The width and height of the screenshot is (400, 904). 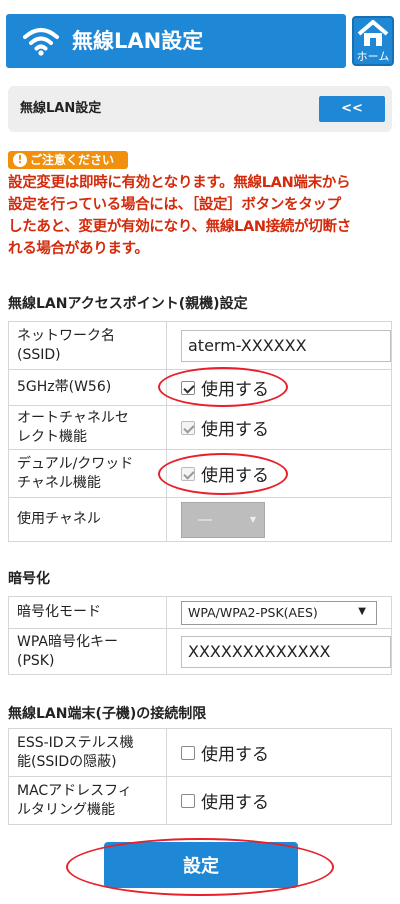 I want to click on table-row: オートチャネルセ レクト機能 使用する, so click(x=200, y=427).